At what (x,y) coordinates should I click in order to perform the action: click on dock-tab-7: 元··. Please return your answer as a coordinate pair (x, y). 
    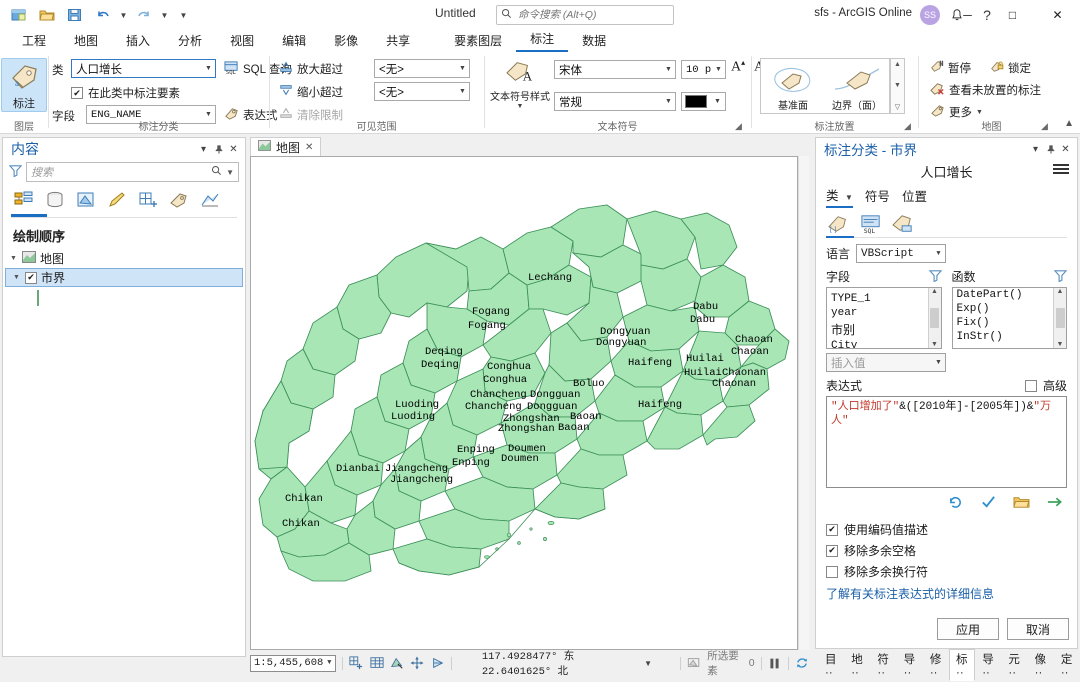
    Looking at the image, I should click on (1014, 665).